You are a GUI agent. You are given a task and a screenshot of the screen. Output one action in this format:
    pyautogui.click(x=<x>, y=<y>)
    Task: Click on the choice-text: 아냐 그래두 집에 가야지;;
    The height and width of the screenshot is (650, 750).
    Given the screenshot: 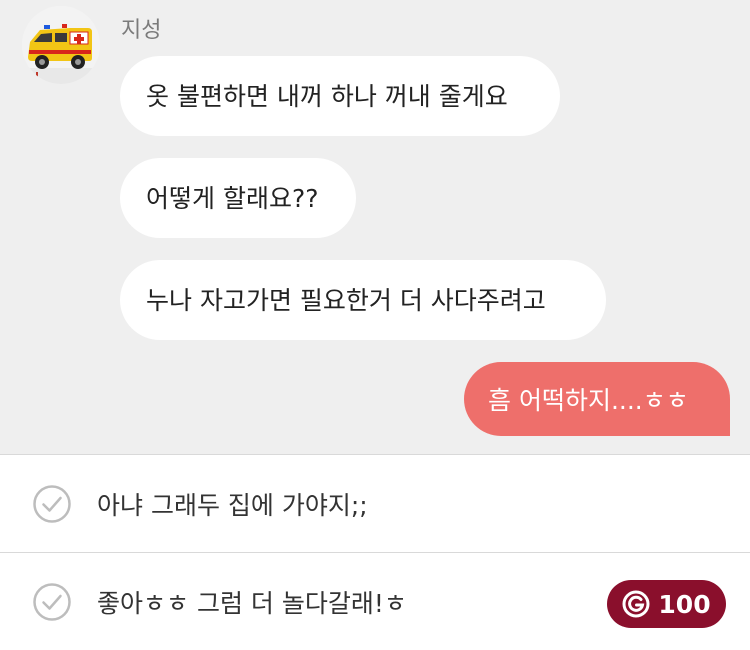 What is the action you would take?
    pyautogui.click(x=232, y=505)
    